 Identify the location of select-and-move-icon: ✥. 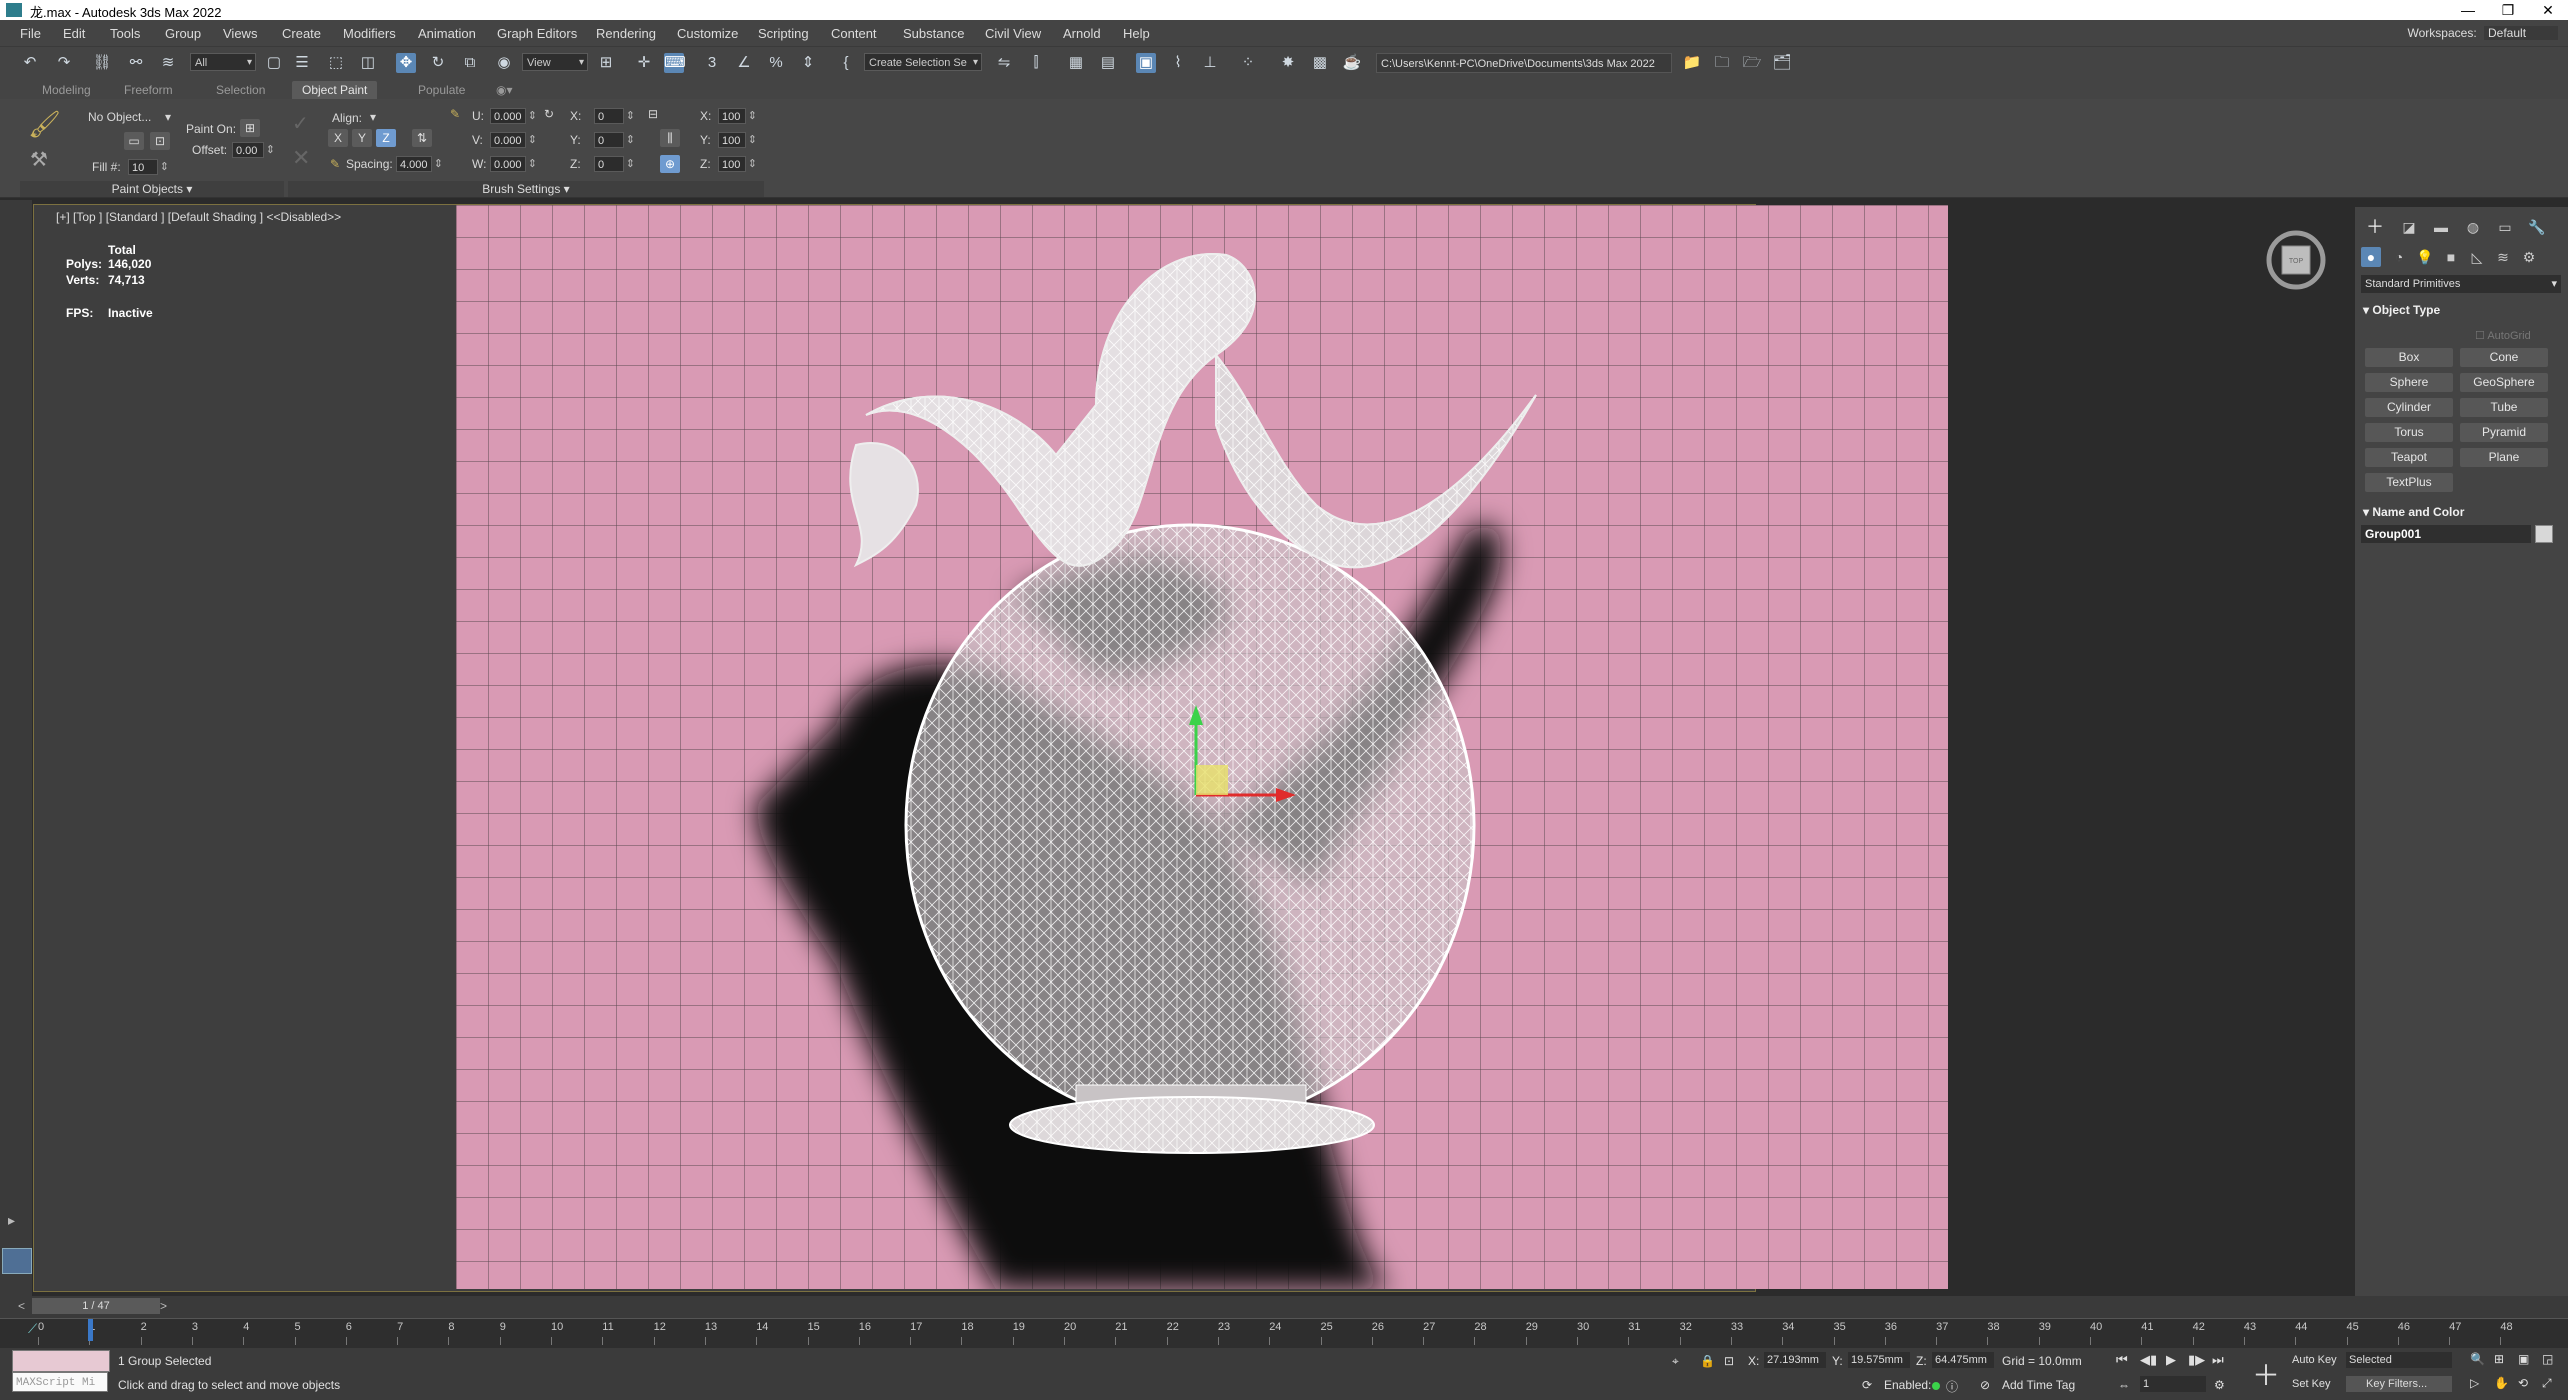
(406, 63).